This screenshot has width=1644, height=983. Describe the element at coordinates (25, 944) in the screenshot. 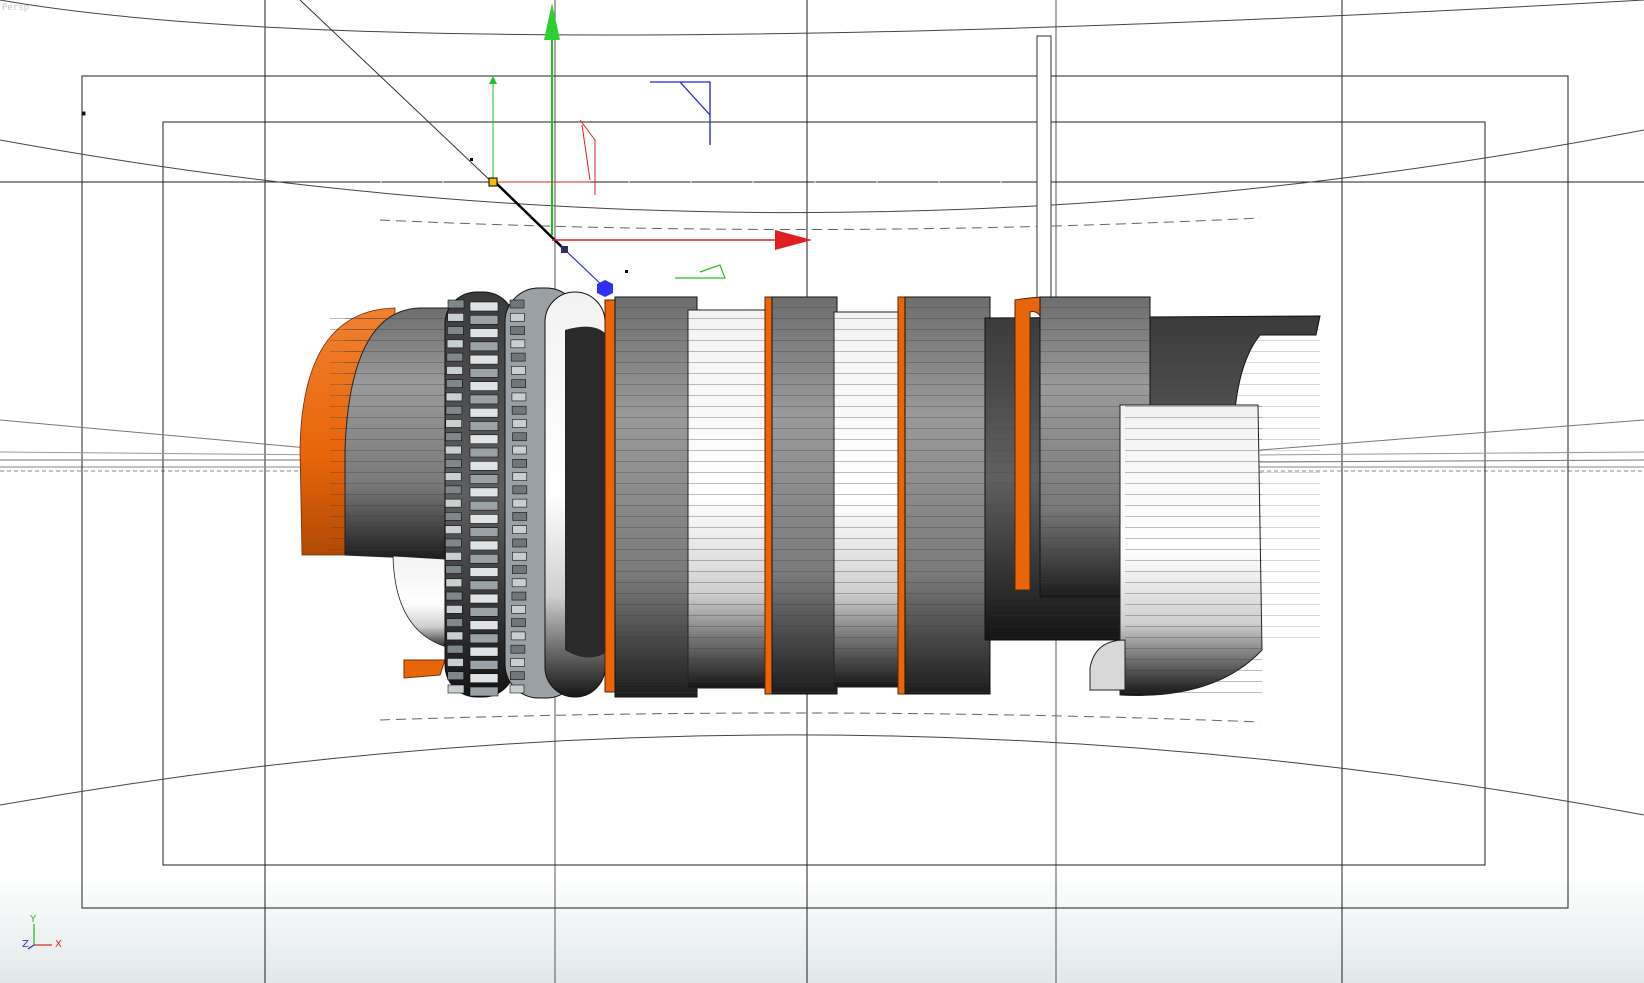

I see `axis-z-label: Z` at that location.